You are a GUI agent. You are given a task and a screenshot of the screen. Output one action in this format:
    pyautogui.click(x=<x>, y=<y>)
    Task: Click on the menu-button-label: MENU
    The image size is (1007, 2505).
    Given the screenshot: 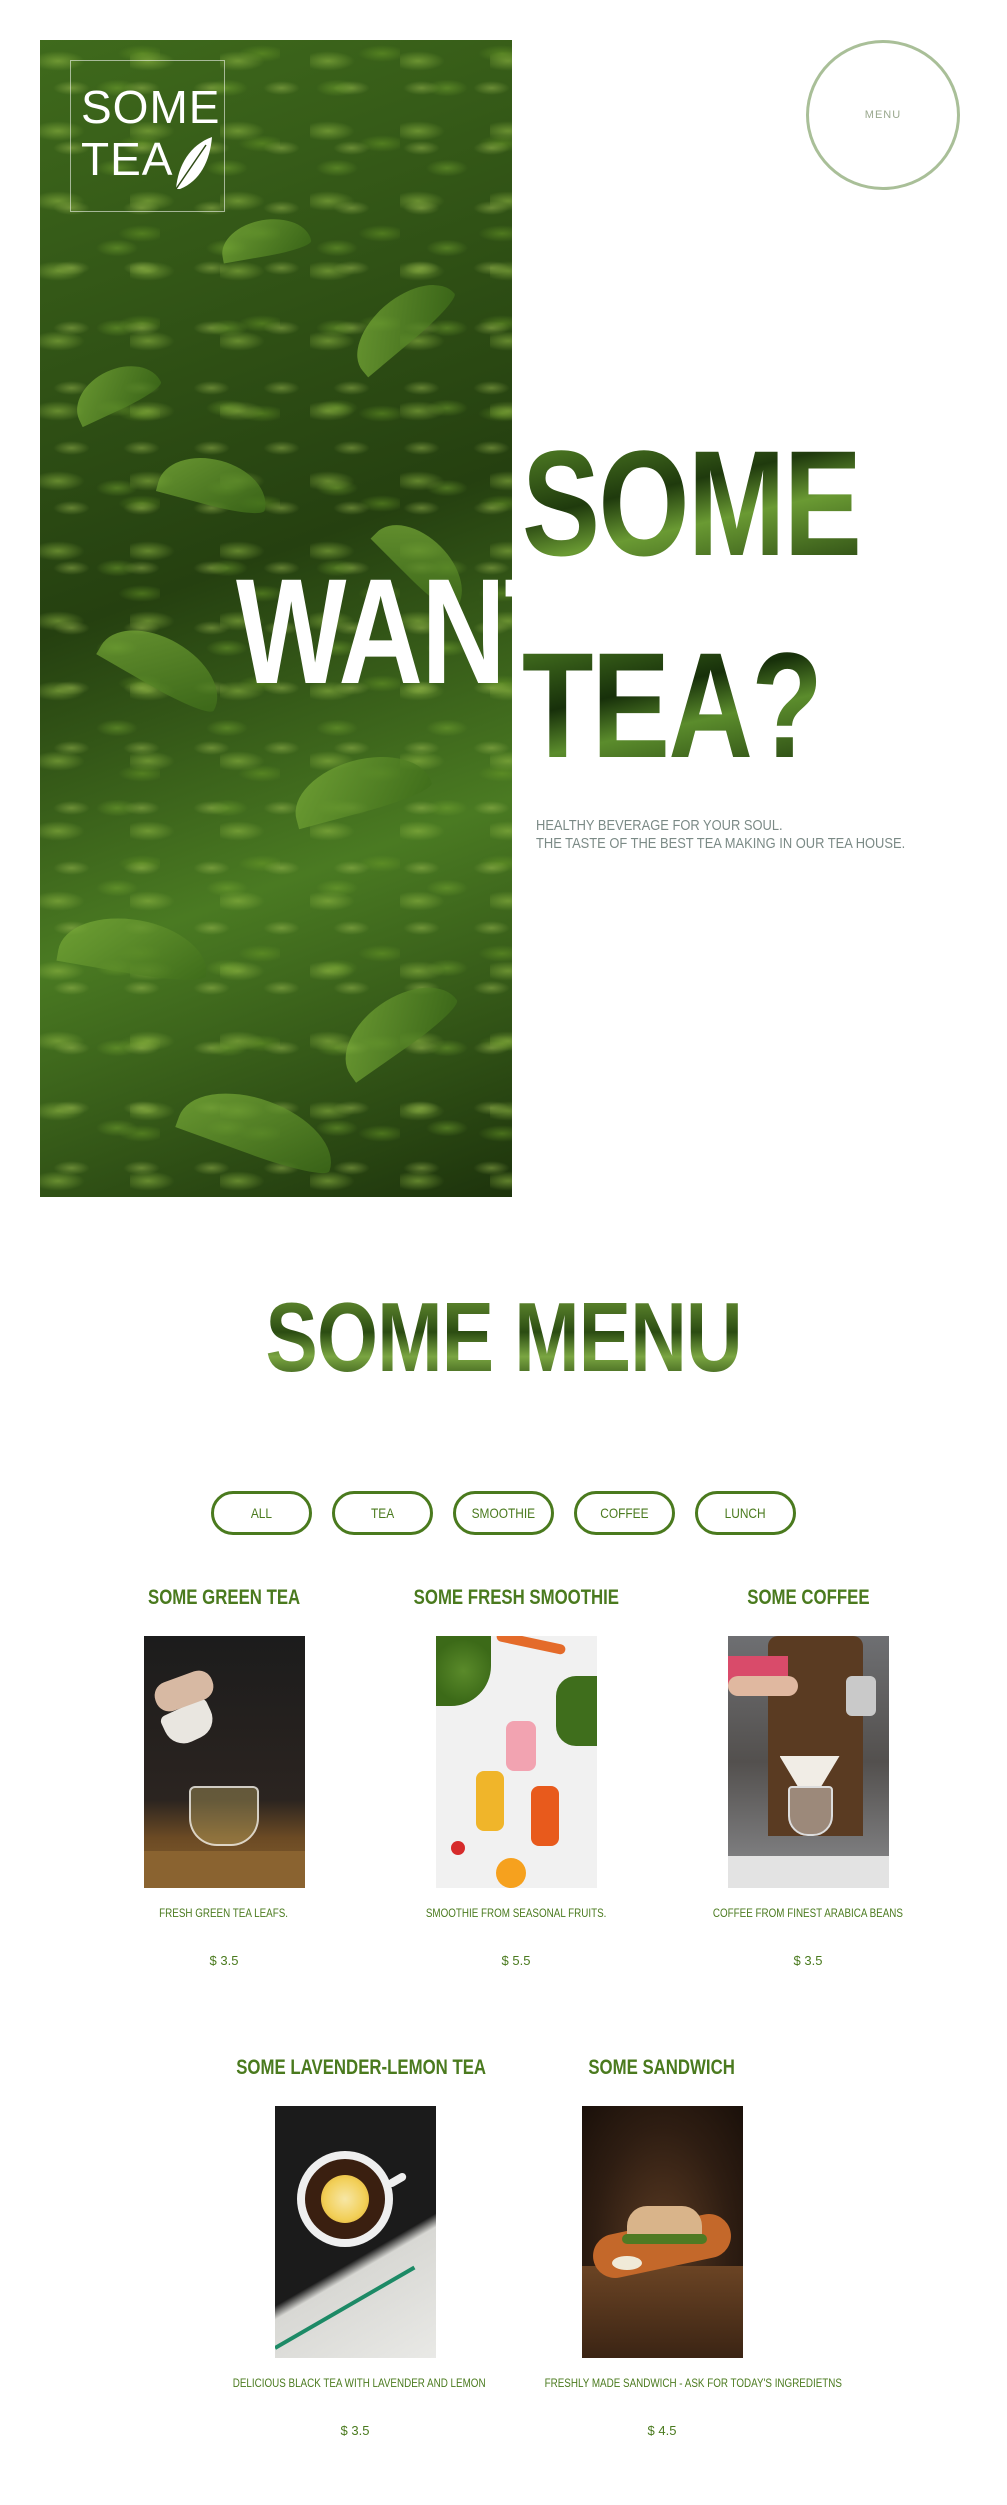 What is the action you would take?
    pyautogui.click(x=883, y=115)
    